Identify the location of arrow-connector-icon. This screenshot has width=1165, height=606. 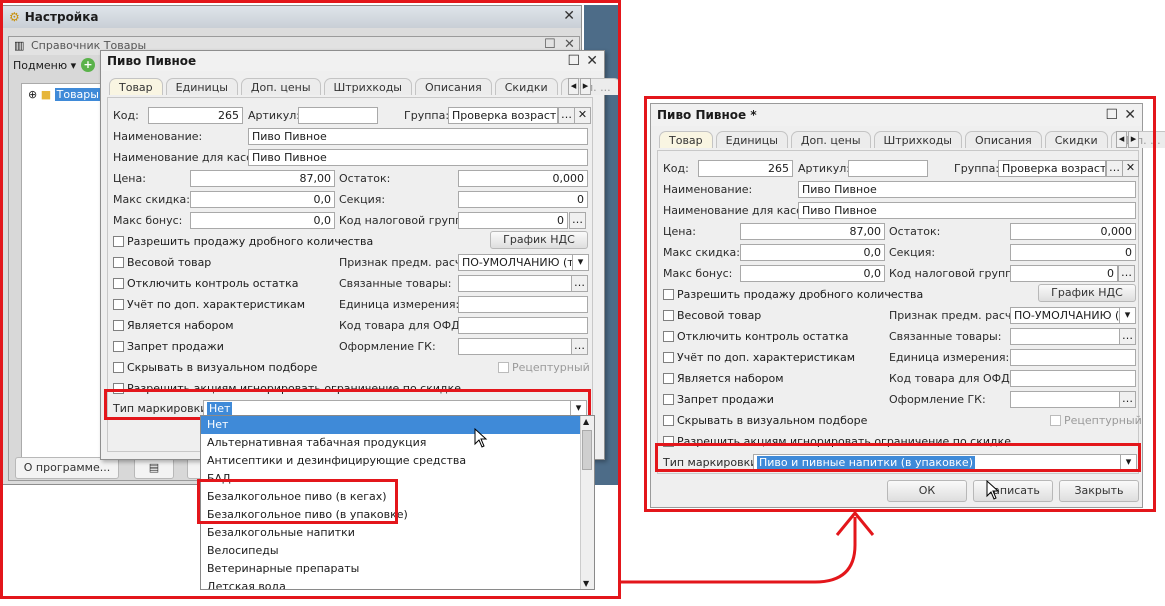
(747, 547).